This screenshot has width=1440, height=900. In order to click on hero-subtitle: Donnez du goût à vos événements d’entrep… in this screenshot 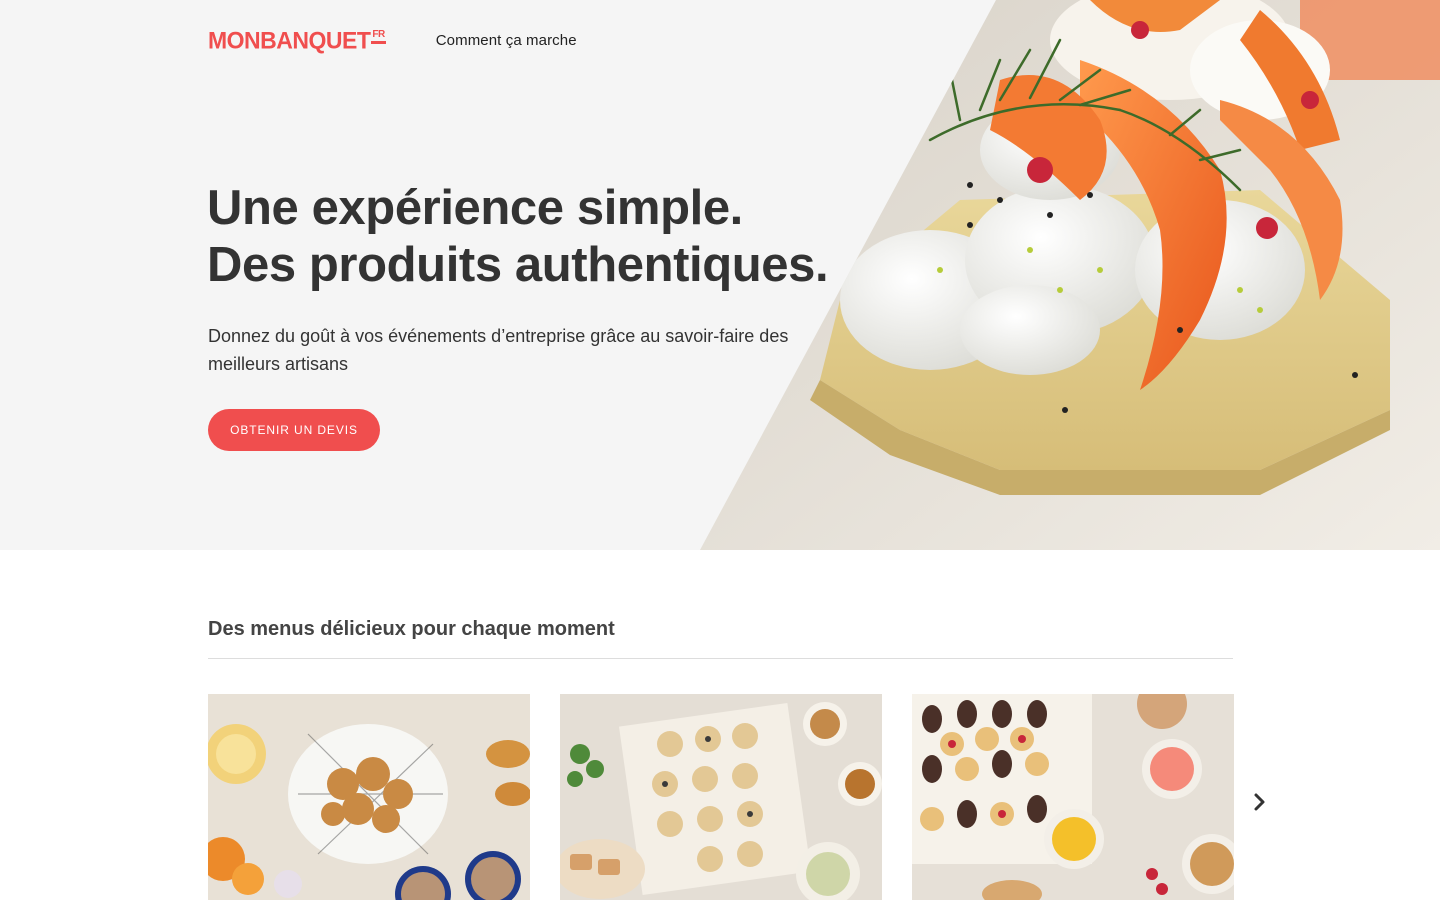, I will do `click(498, 350)`.